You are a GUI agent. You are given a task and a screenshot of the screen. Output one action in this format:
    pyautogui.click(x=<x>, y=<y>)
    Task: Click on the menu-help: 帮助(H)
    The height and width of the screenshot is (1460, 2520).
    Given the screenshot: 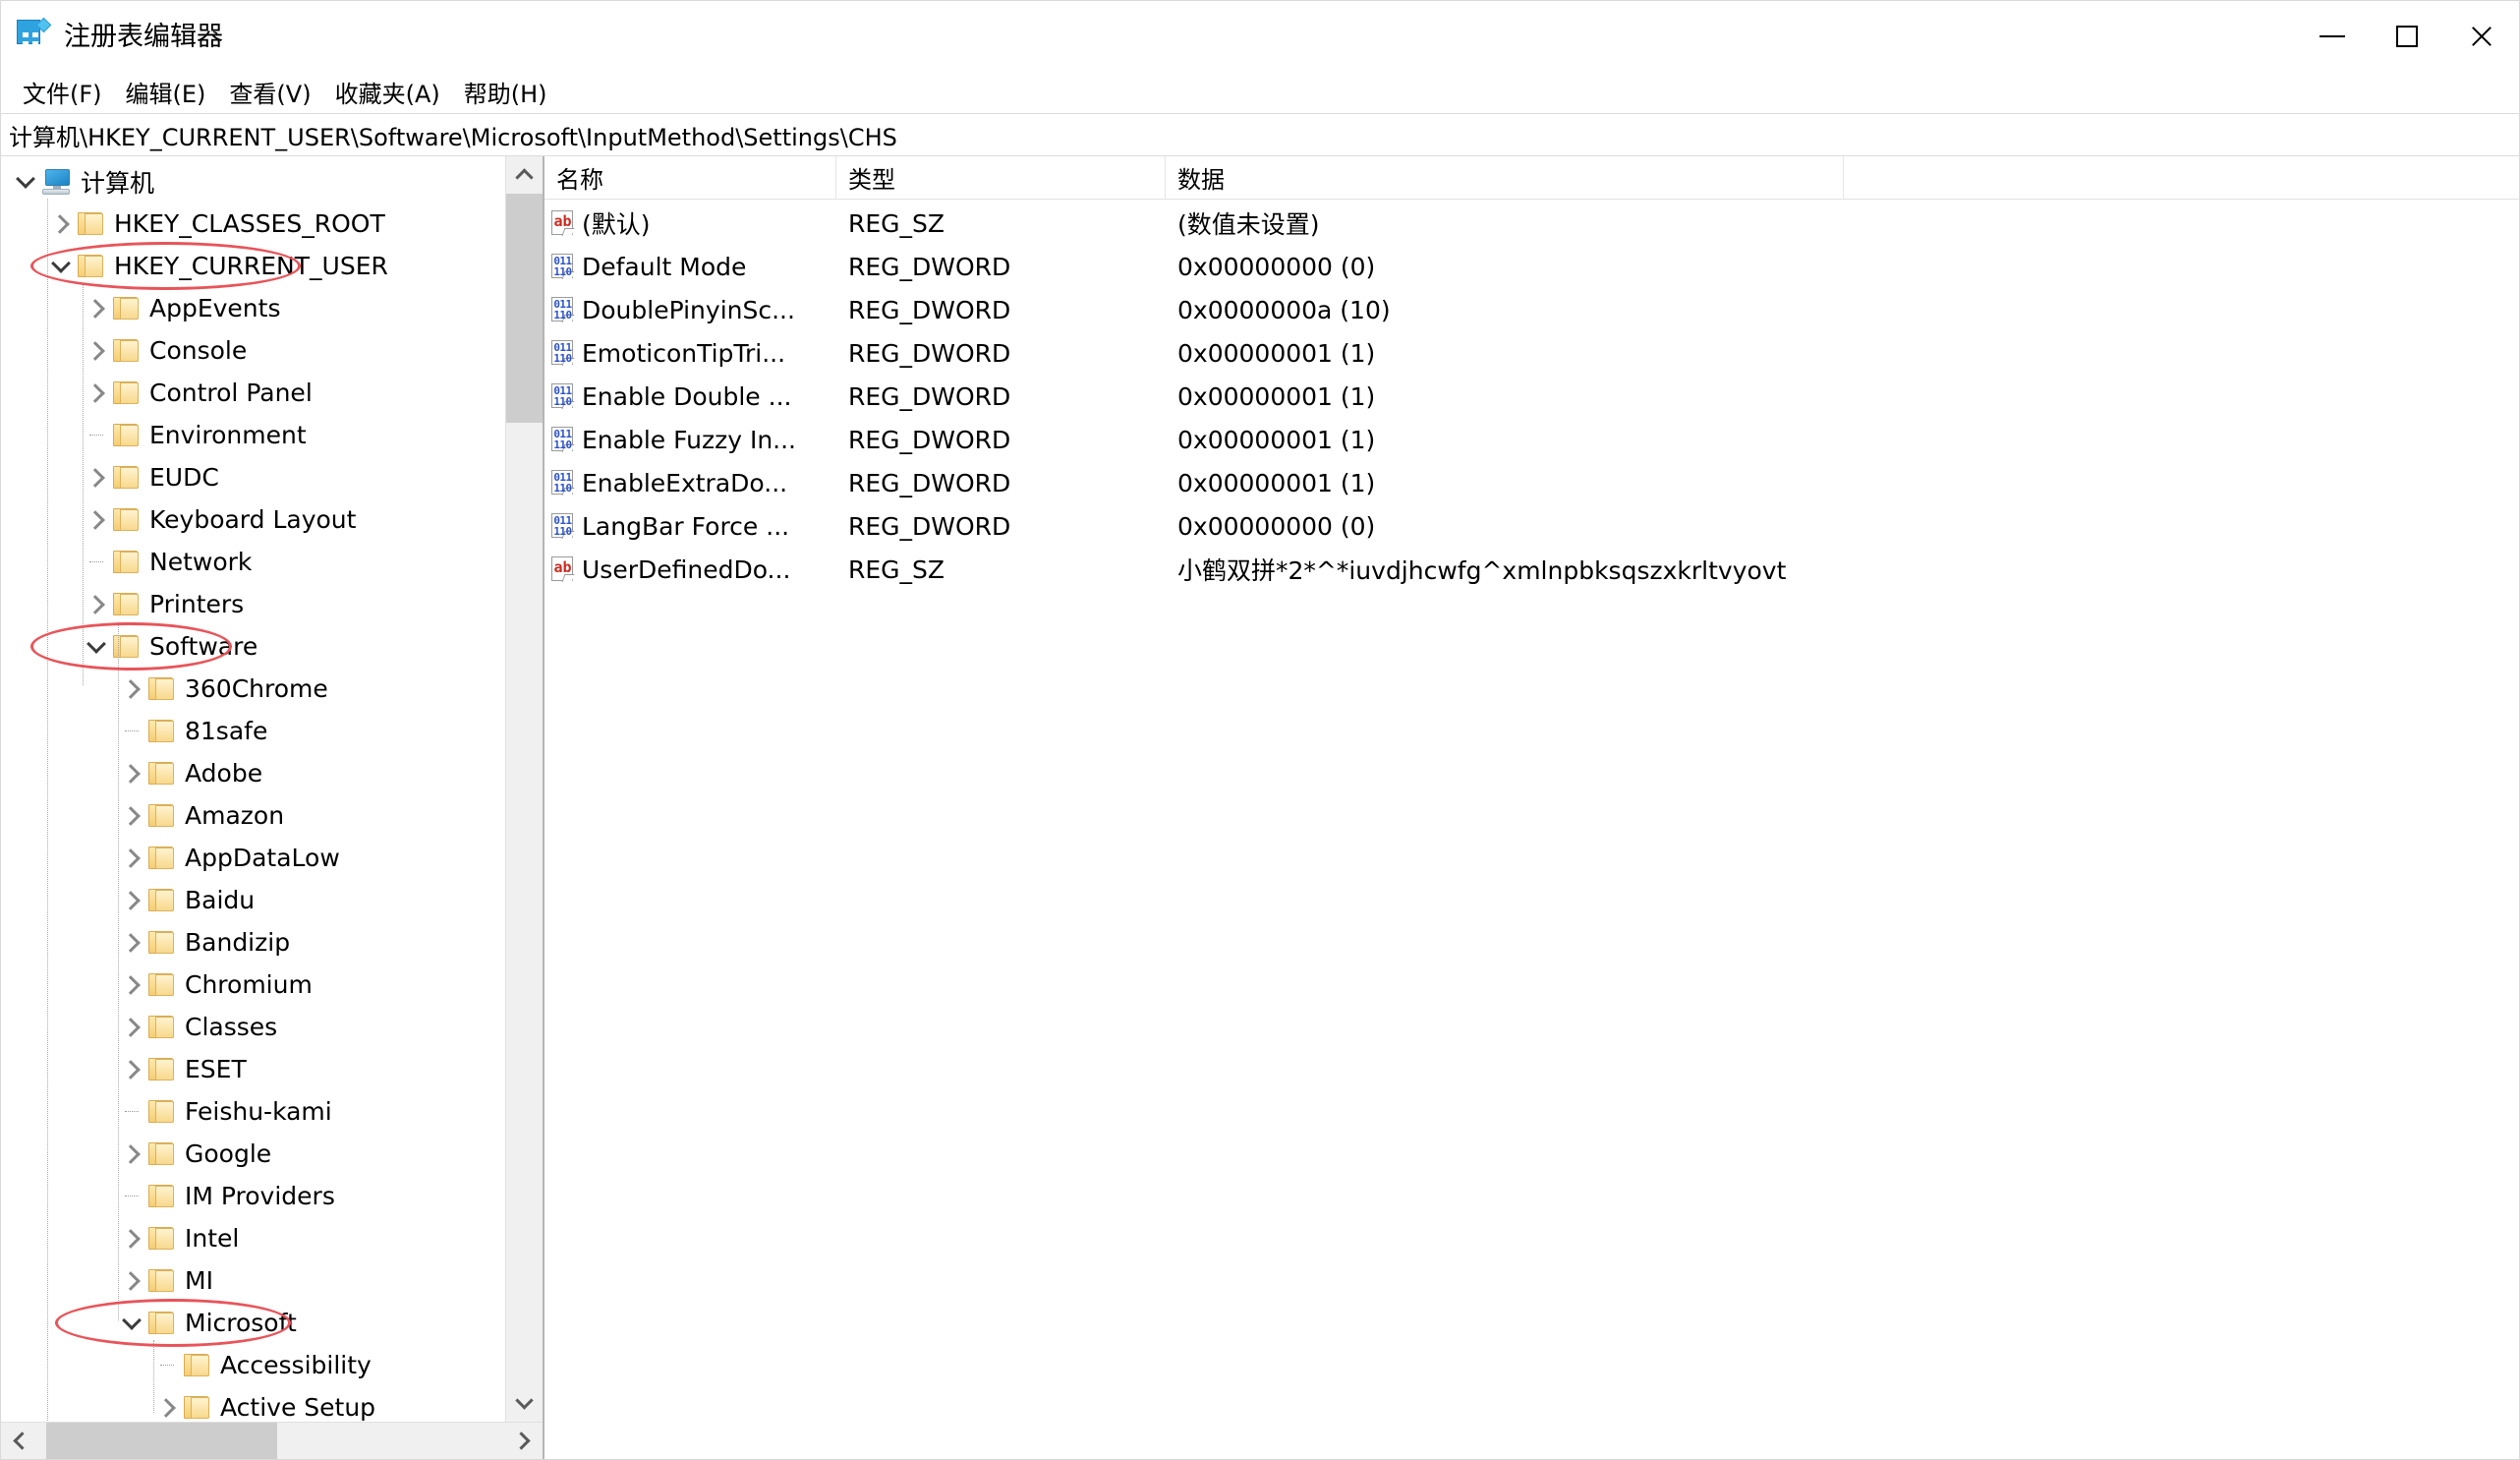 What is the action you would take?
    pyautogui.click(x=505, y=92)
    